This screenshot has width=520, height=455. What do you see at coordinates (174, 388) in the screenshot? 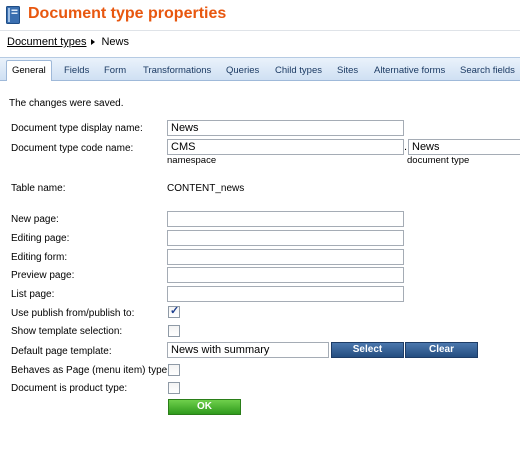
I see `is-product-checkbox` at bounding box center [174, 388].